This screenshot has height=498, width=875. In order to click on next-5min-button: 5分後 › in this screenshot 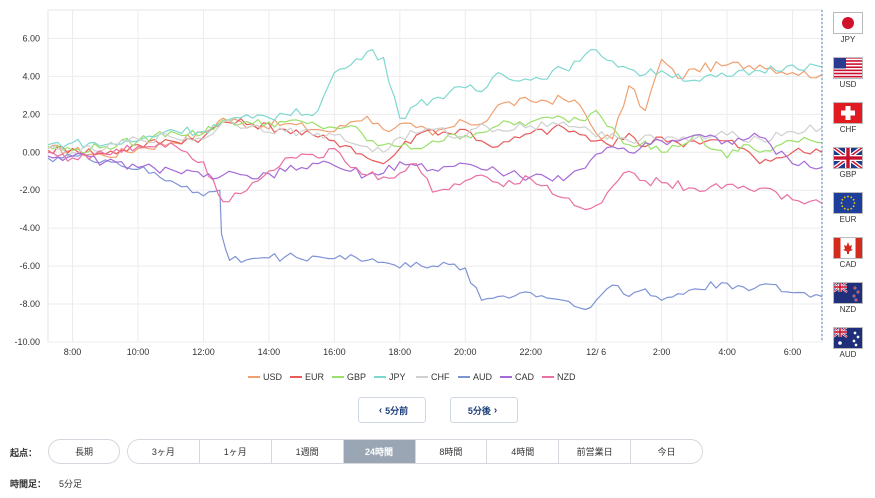, I will do `click(484, 410)`.